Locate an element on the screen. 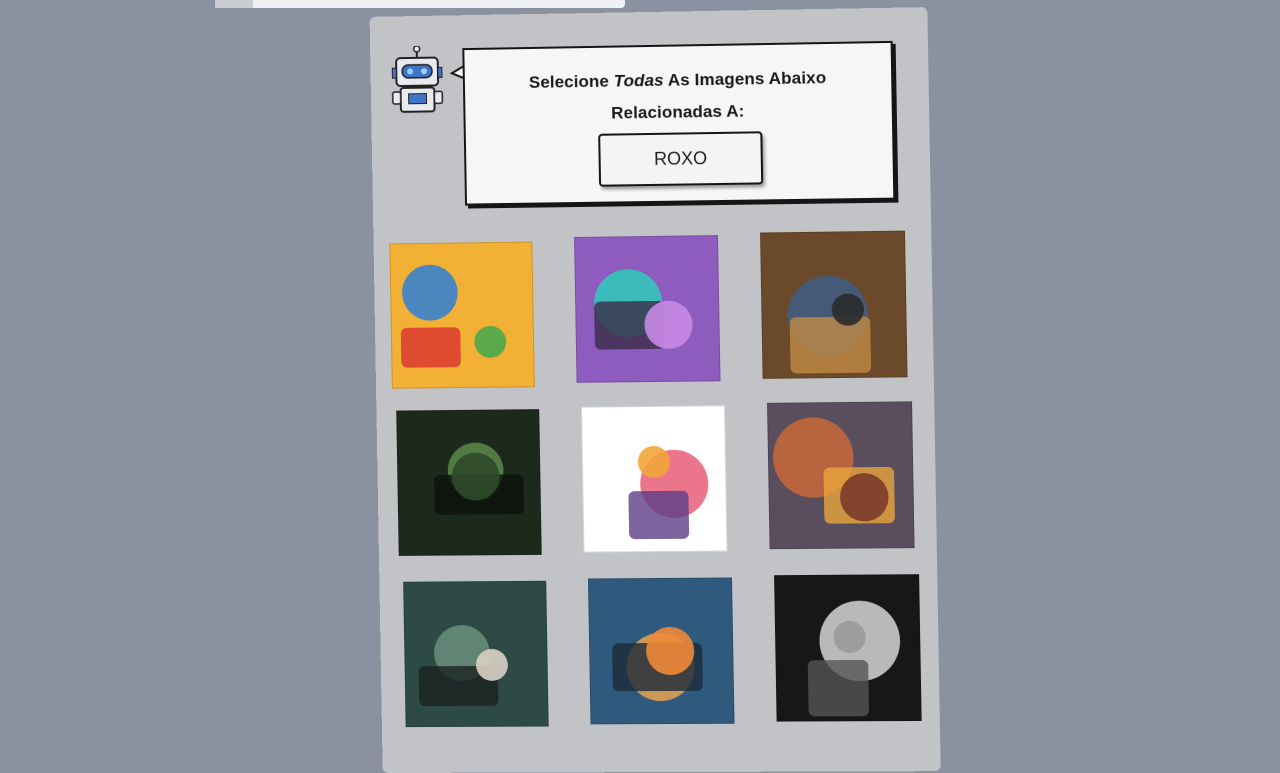 This screenshot has width=1280, height=773. prompt-text-start: Selecione is located at coordinates (571, 82).